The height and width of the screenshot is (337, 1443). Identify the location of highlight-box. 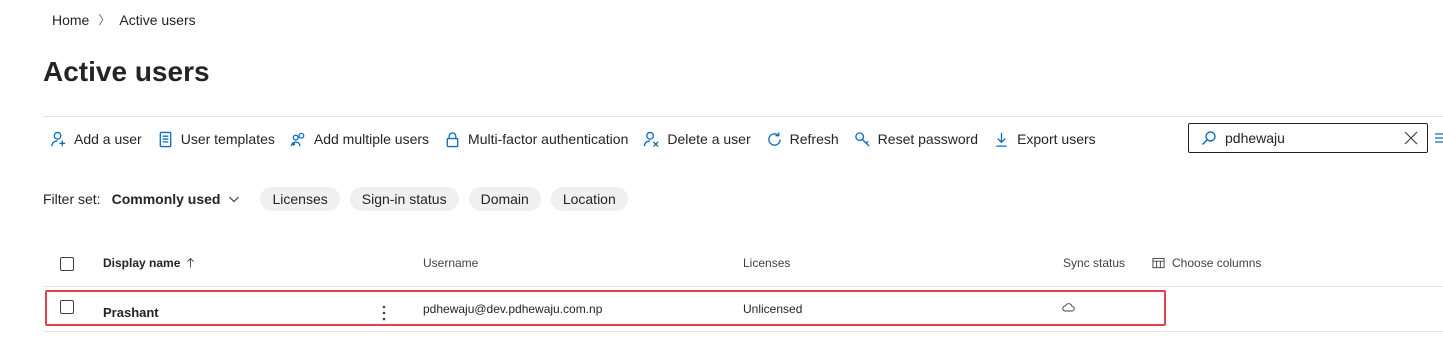
(605, 308).